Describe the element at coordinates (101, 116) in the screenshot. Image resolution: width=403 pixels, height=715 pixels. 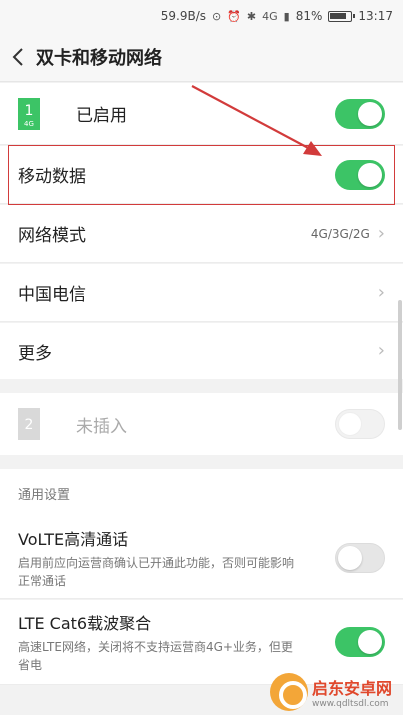
I see `sim1-status: 已启用` at that location.